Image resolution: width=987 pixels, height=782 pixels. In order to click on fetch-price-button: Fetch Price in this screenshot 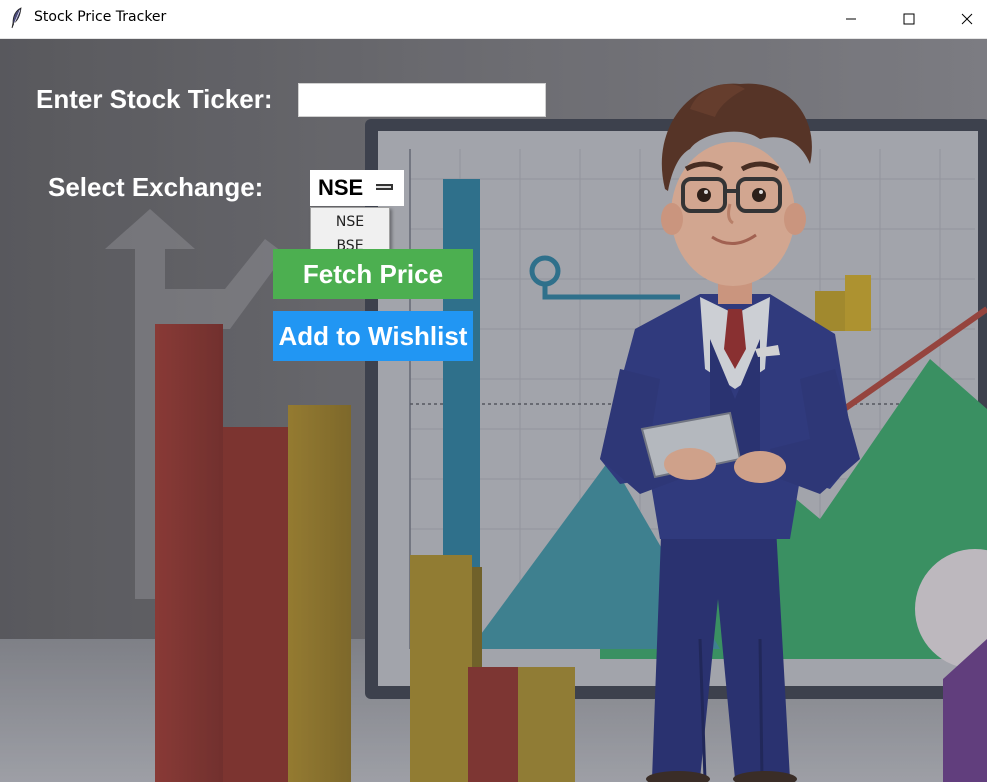, I will do `click(373, 274)`.